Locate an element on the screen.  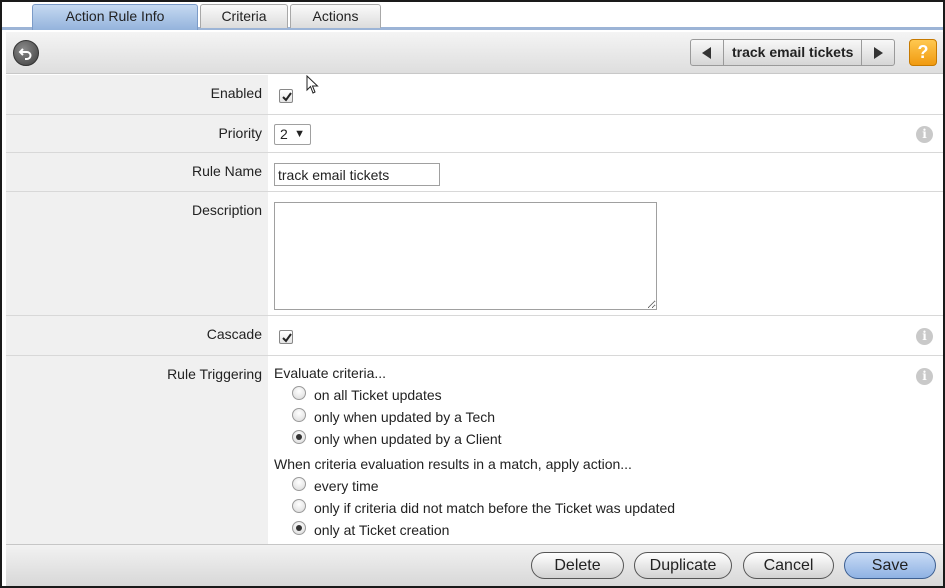
triangle-left-icon is located at coordinates (706, 52).